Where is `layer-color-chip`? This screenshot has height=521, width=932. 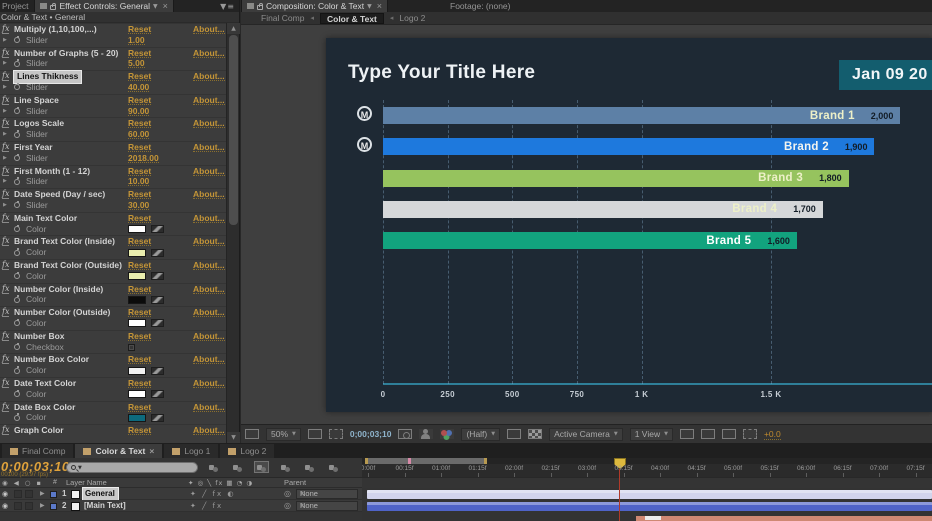
layer-color-chip is located at coordinates (53, 506).